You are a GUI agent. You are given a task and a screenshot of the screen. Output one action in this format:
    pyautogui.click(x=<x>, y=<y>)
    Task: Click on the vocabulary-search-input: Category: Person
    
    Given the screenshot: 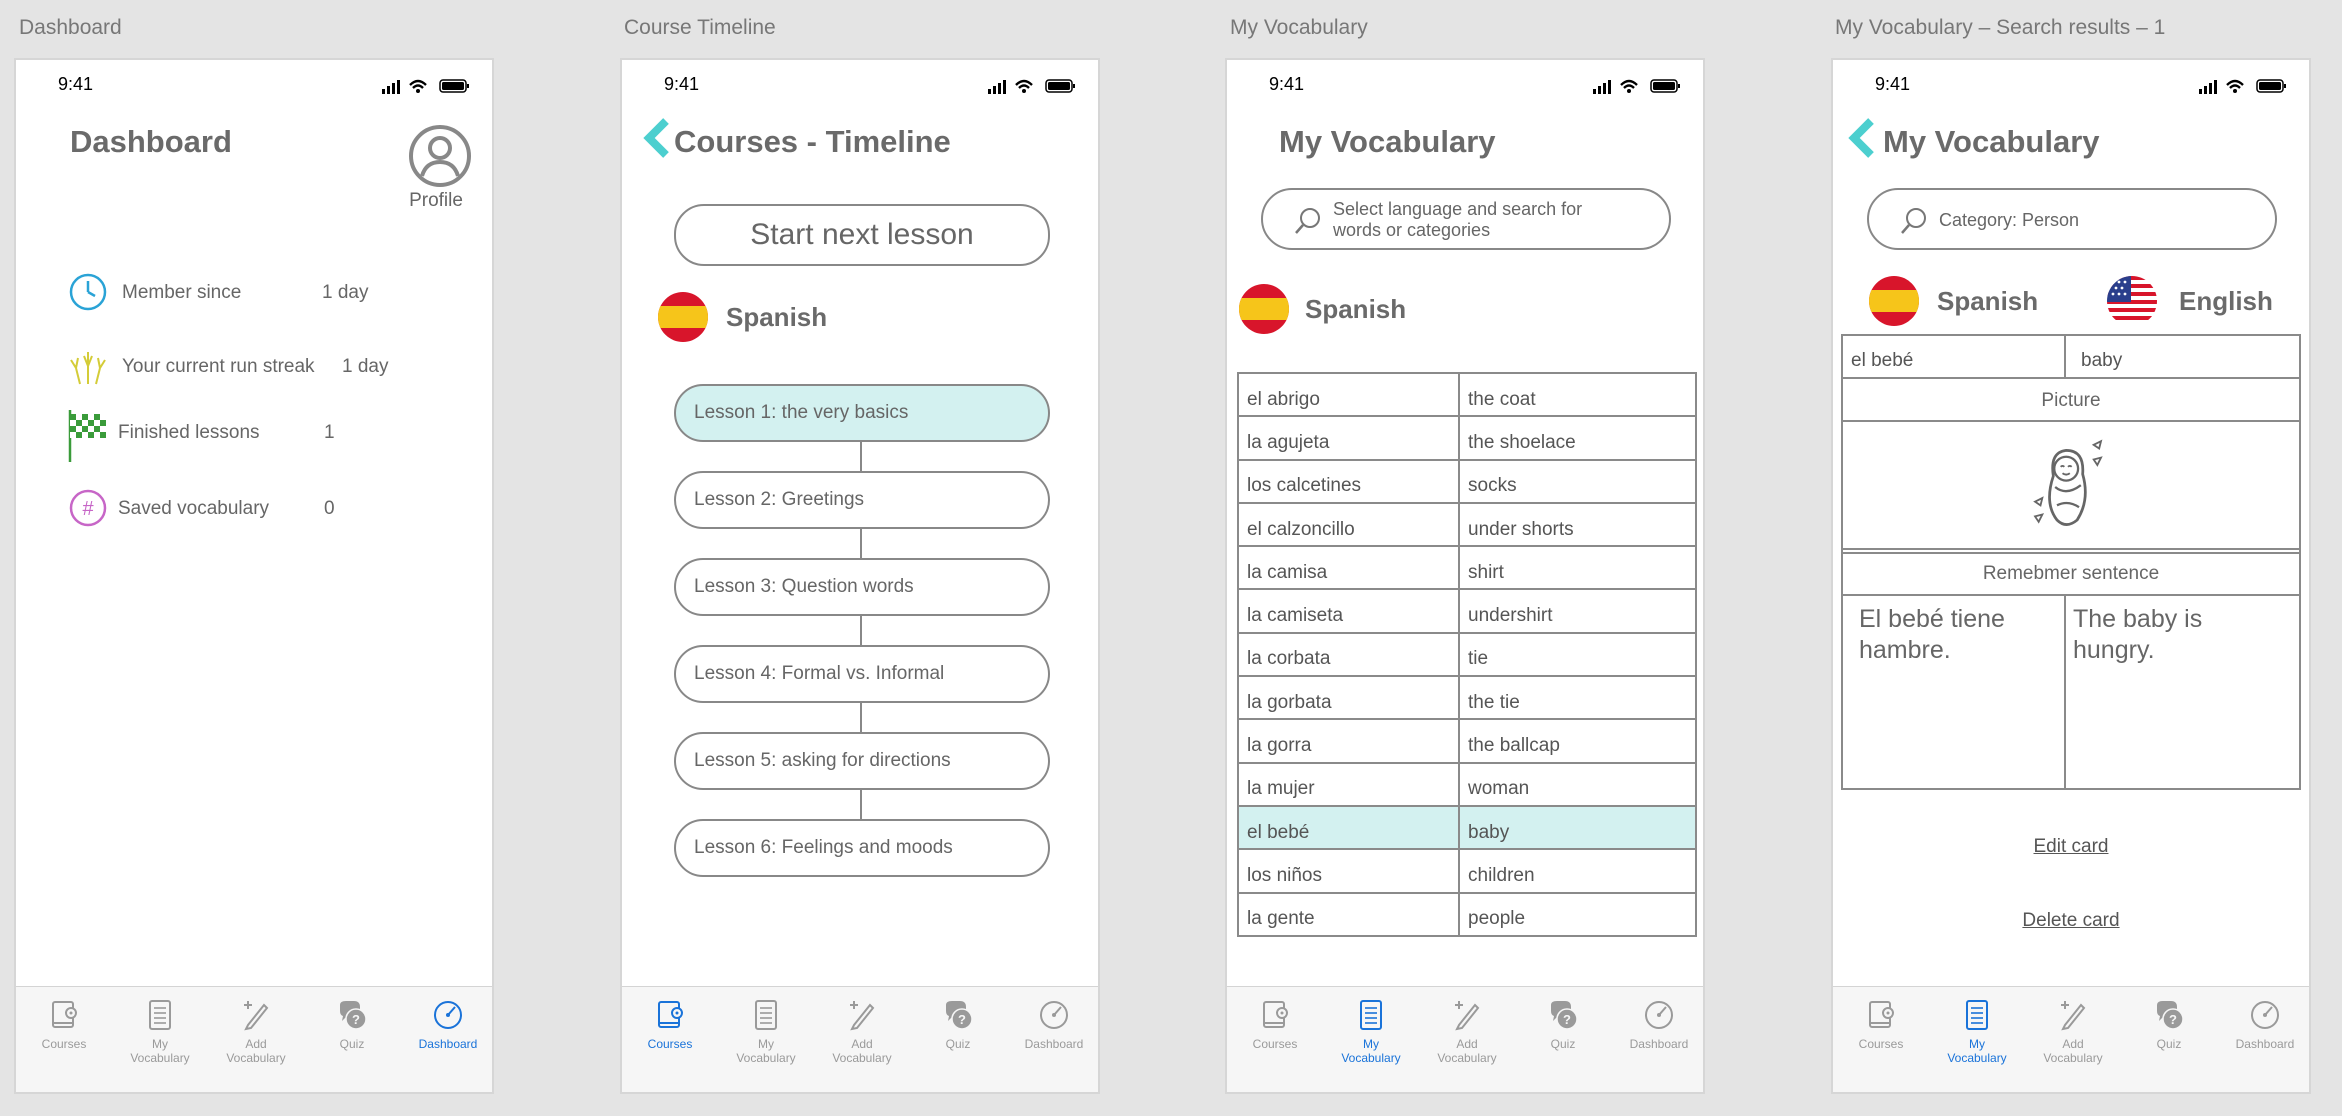 What is the action you would take?
    pyautogui.click(x=2072, y=219)
    